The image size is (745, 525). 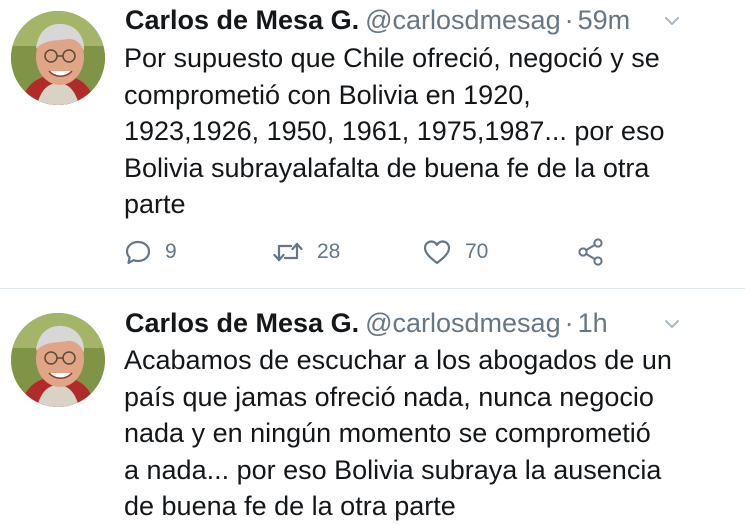 What do you see at coordinates (437, 252) in the screenshot?
I see `heart-icon` at bounding box center [437, 252].